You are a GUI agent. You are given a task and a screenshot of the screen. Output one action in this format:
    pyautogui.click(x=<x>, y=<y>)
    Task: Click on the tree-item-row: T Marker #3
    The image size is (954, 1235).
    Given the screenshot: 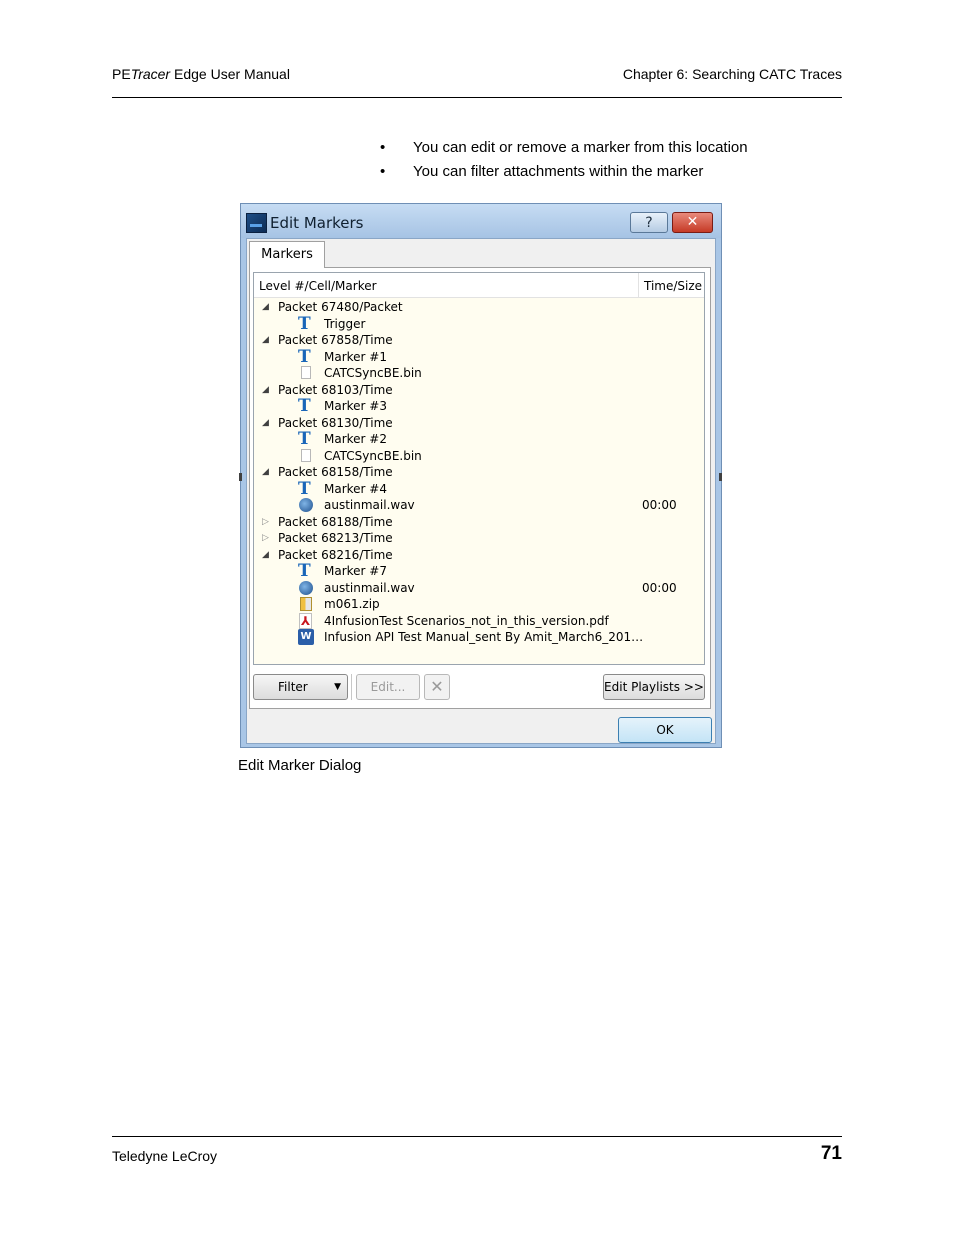 What is the action you would take?
    pyautogui.click(x=479, y=406)
    